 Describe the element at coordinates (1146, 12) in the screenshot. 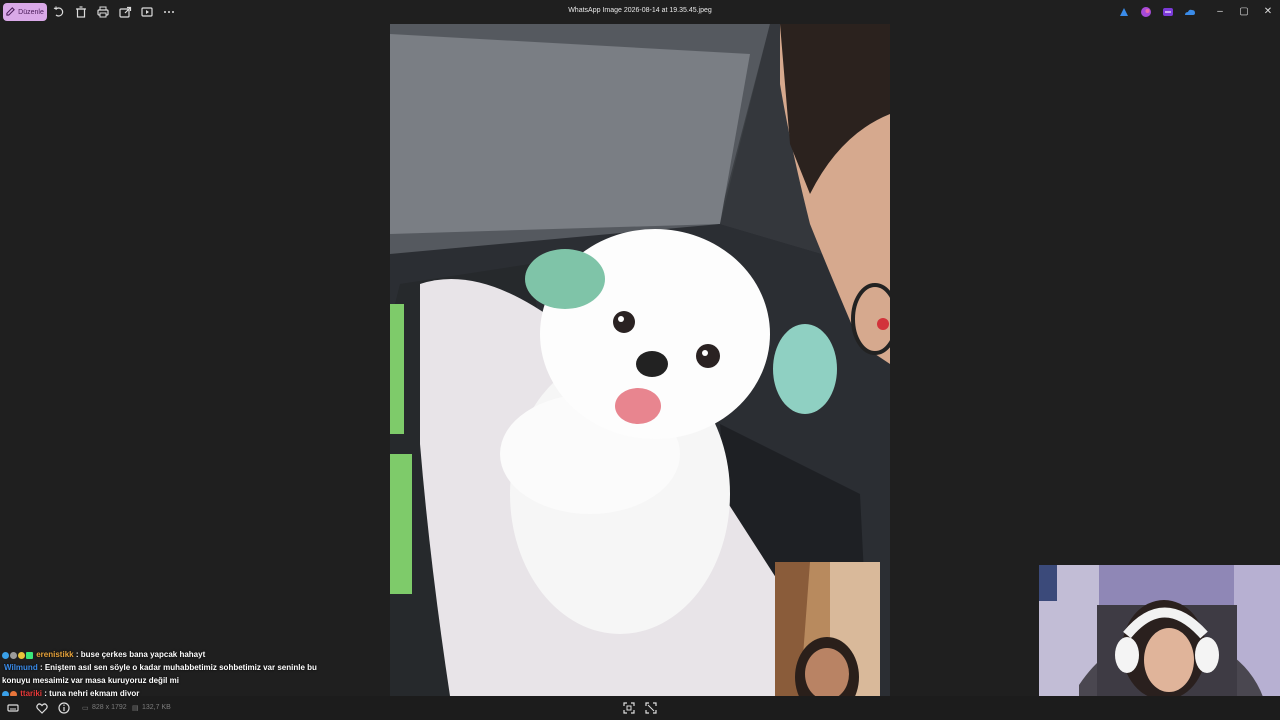

I see `designer-icon` at that location.